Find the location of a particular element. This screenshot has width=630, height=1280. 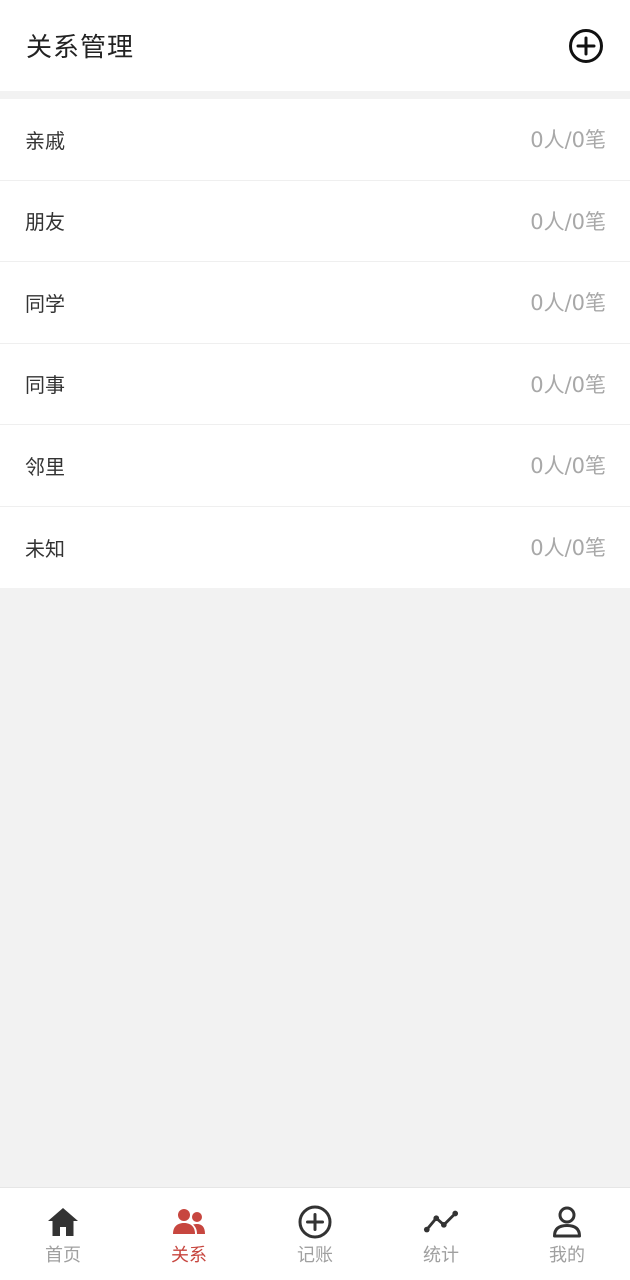

relation-label: 未知 is located at coordinates (45, 548).